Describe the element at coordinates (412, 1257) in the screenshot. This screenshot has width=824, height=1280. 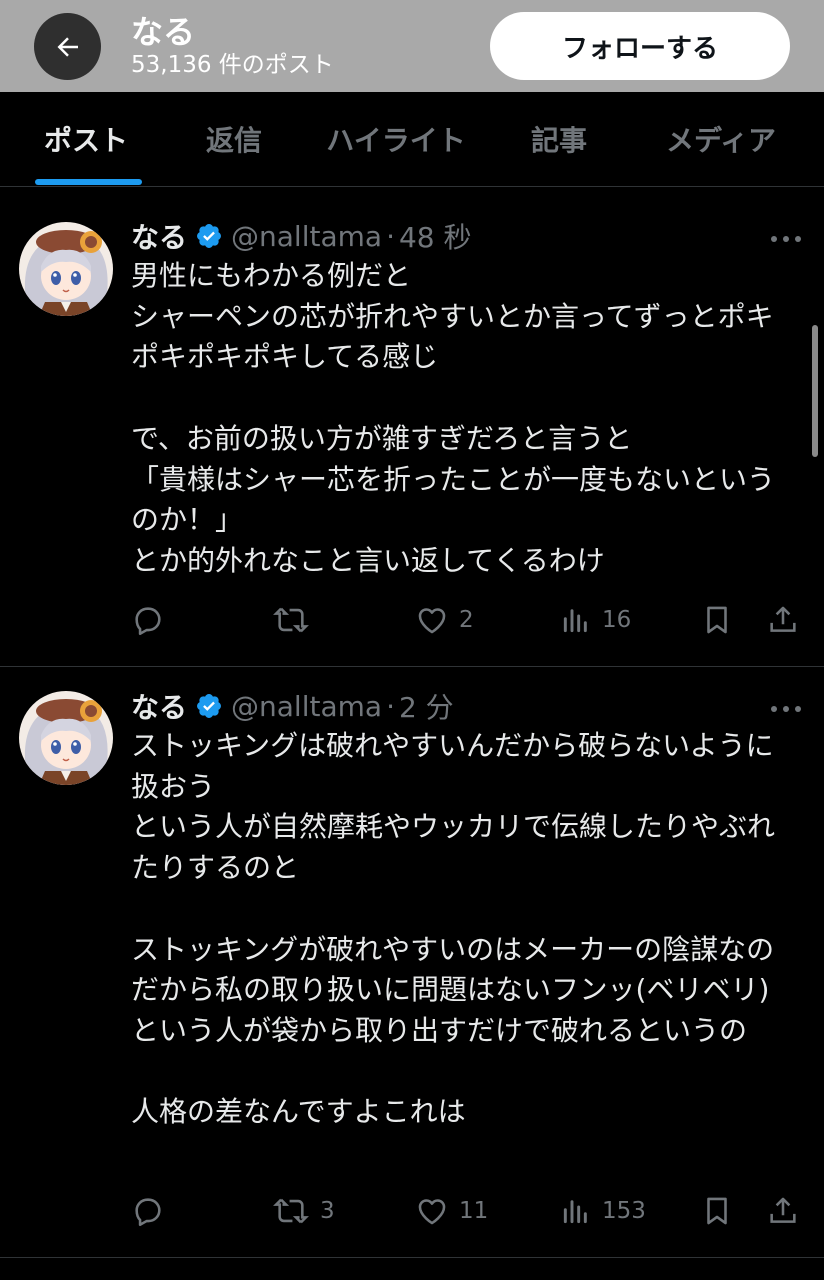
I see `post-divider` at that location.